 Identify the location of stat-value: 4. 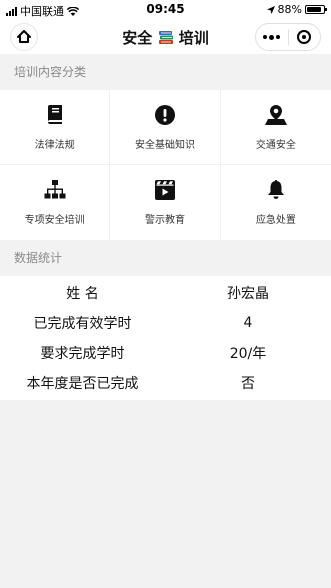
(248, 323).